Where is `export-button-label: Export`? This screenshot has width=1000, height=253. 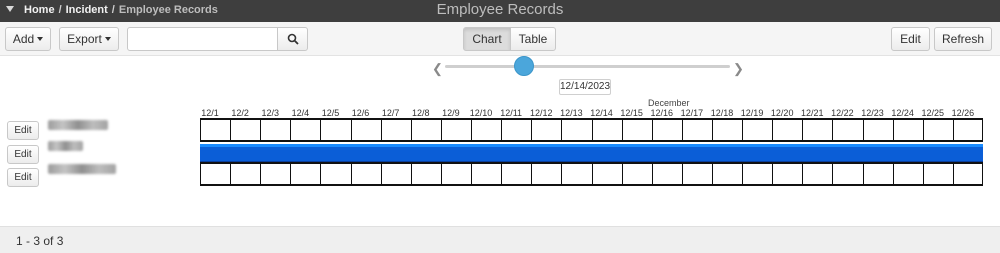 export-button-label: Export is located at coordinates (84, 39).